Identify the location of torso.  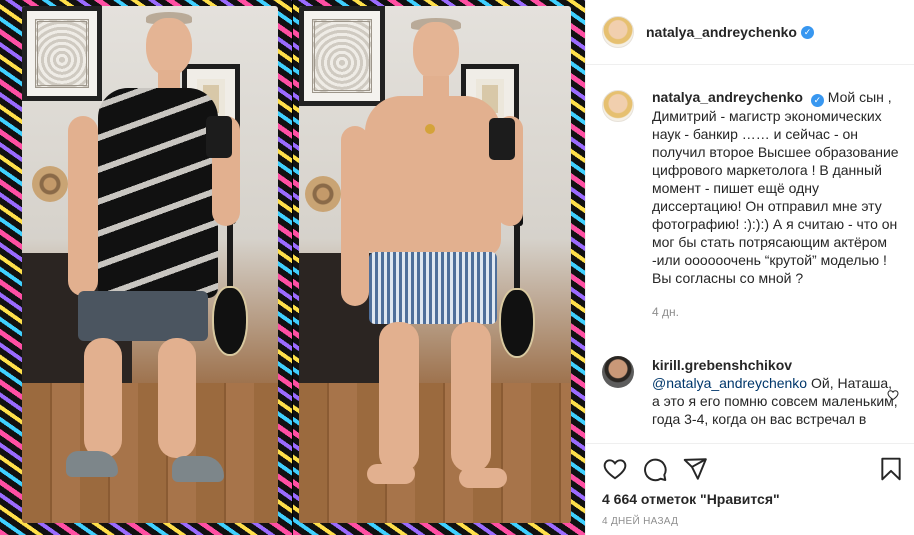
(433, 176).